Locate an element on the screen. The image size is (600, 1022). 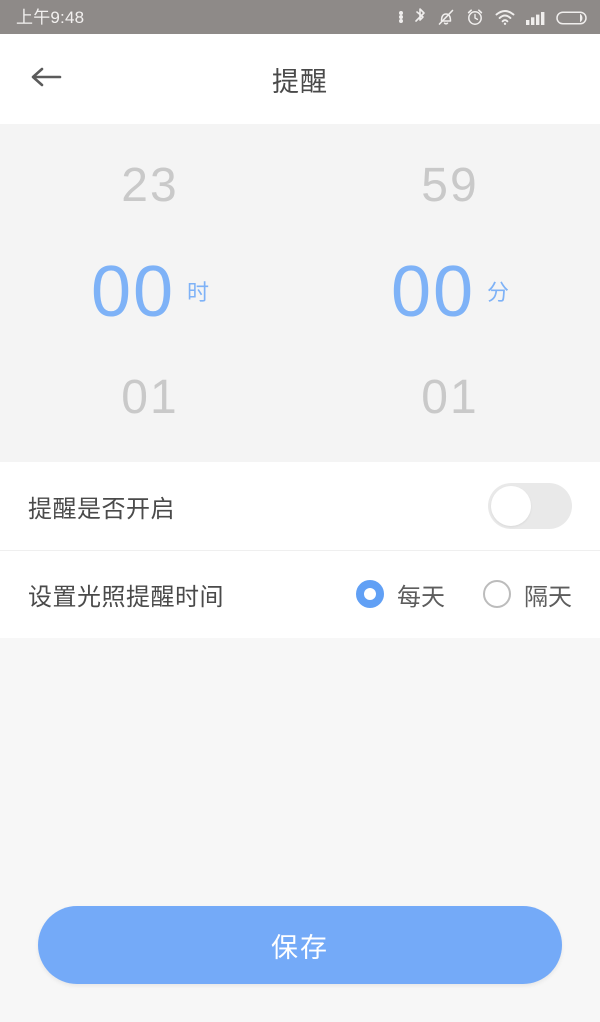
hour-selected-row: 00 时 is located at coordinates (150, 292).